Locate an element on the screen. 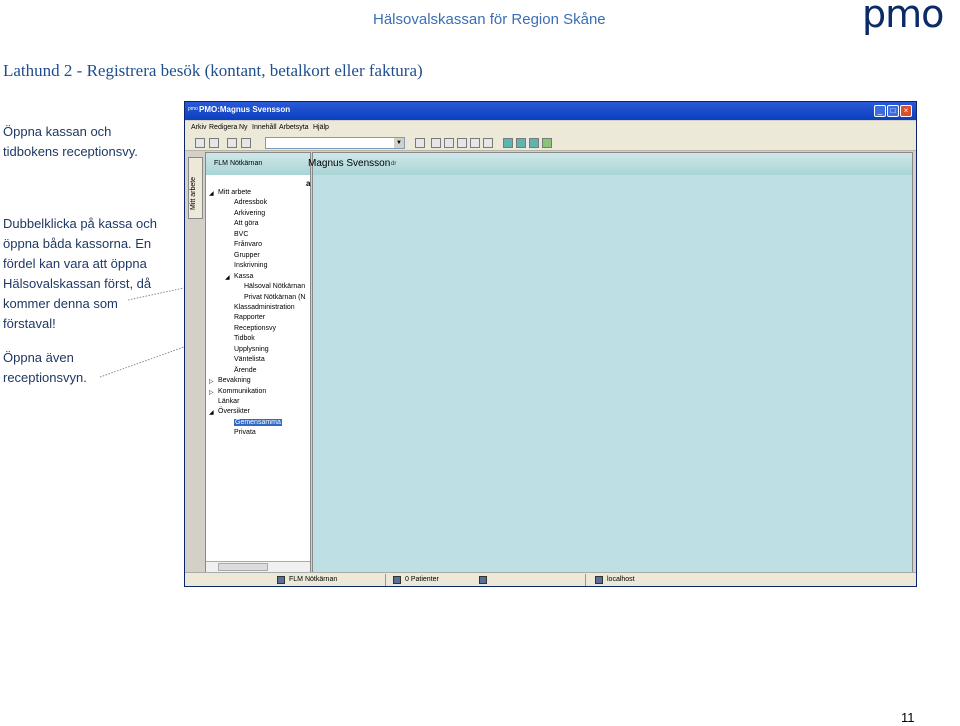 The width and height of the screenshot is (960, 726). tree-item-privata: Privata is located at coordinates (245, 432).